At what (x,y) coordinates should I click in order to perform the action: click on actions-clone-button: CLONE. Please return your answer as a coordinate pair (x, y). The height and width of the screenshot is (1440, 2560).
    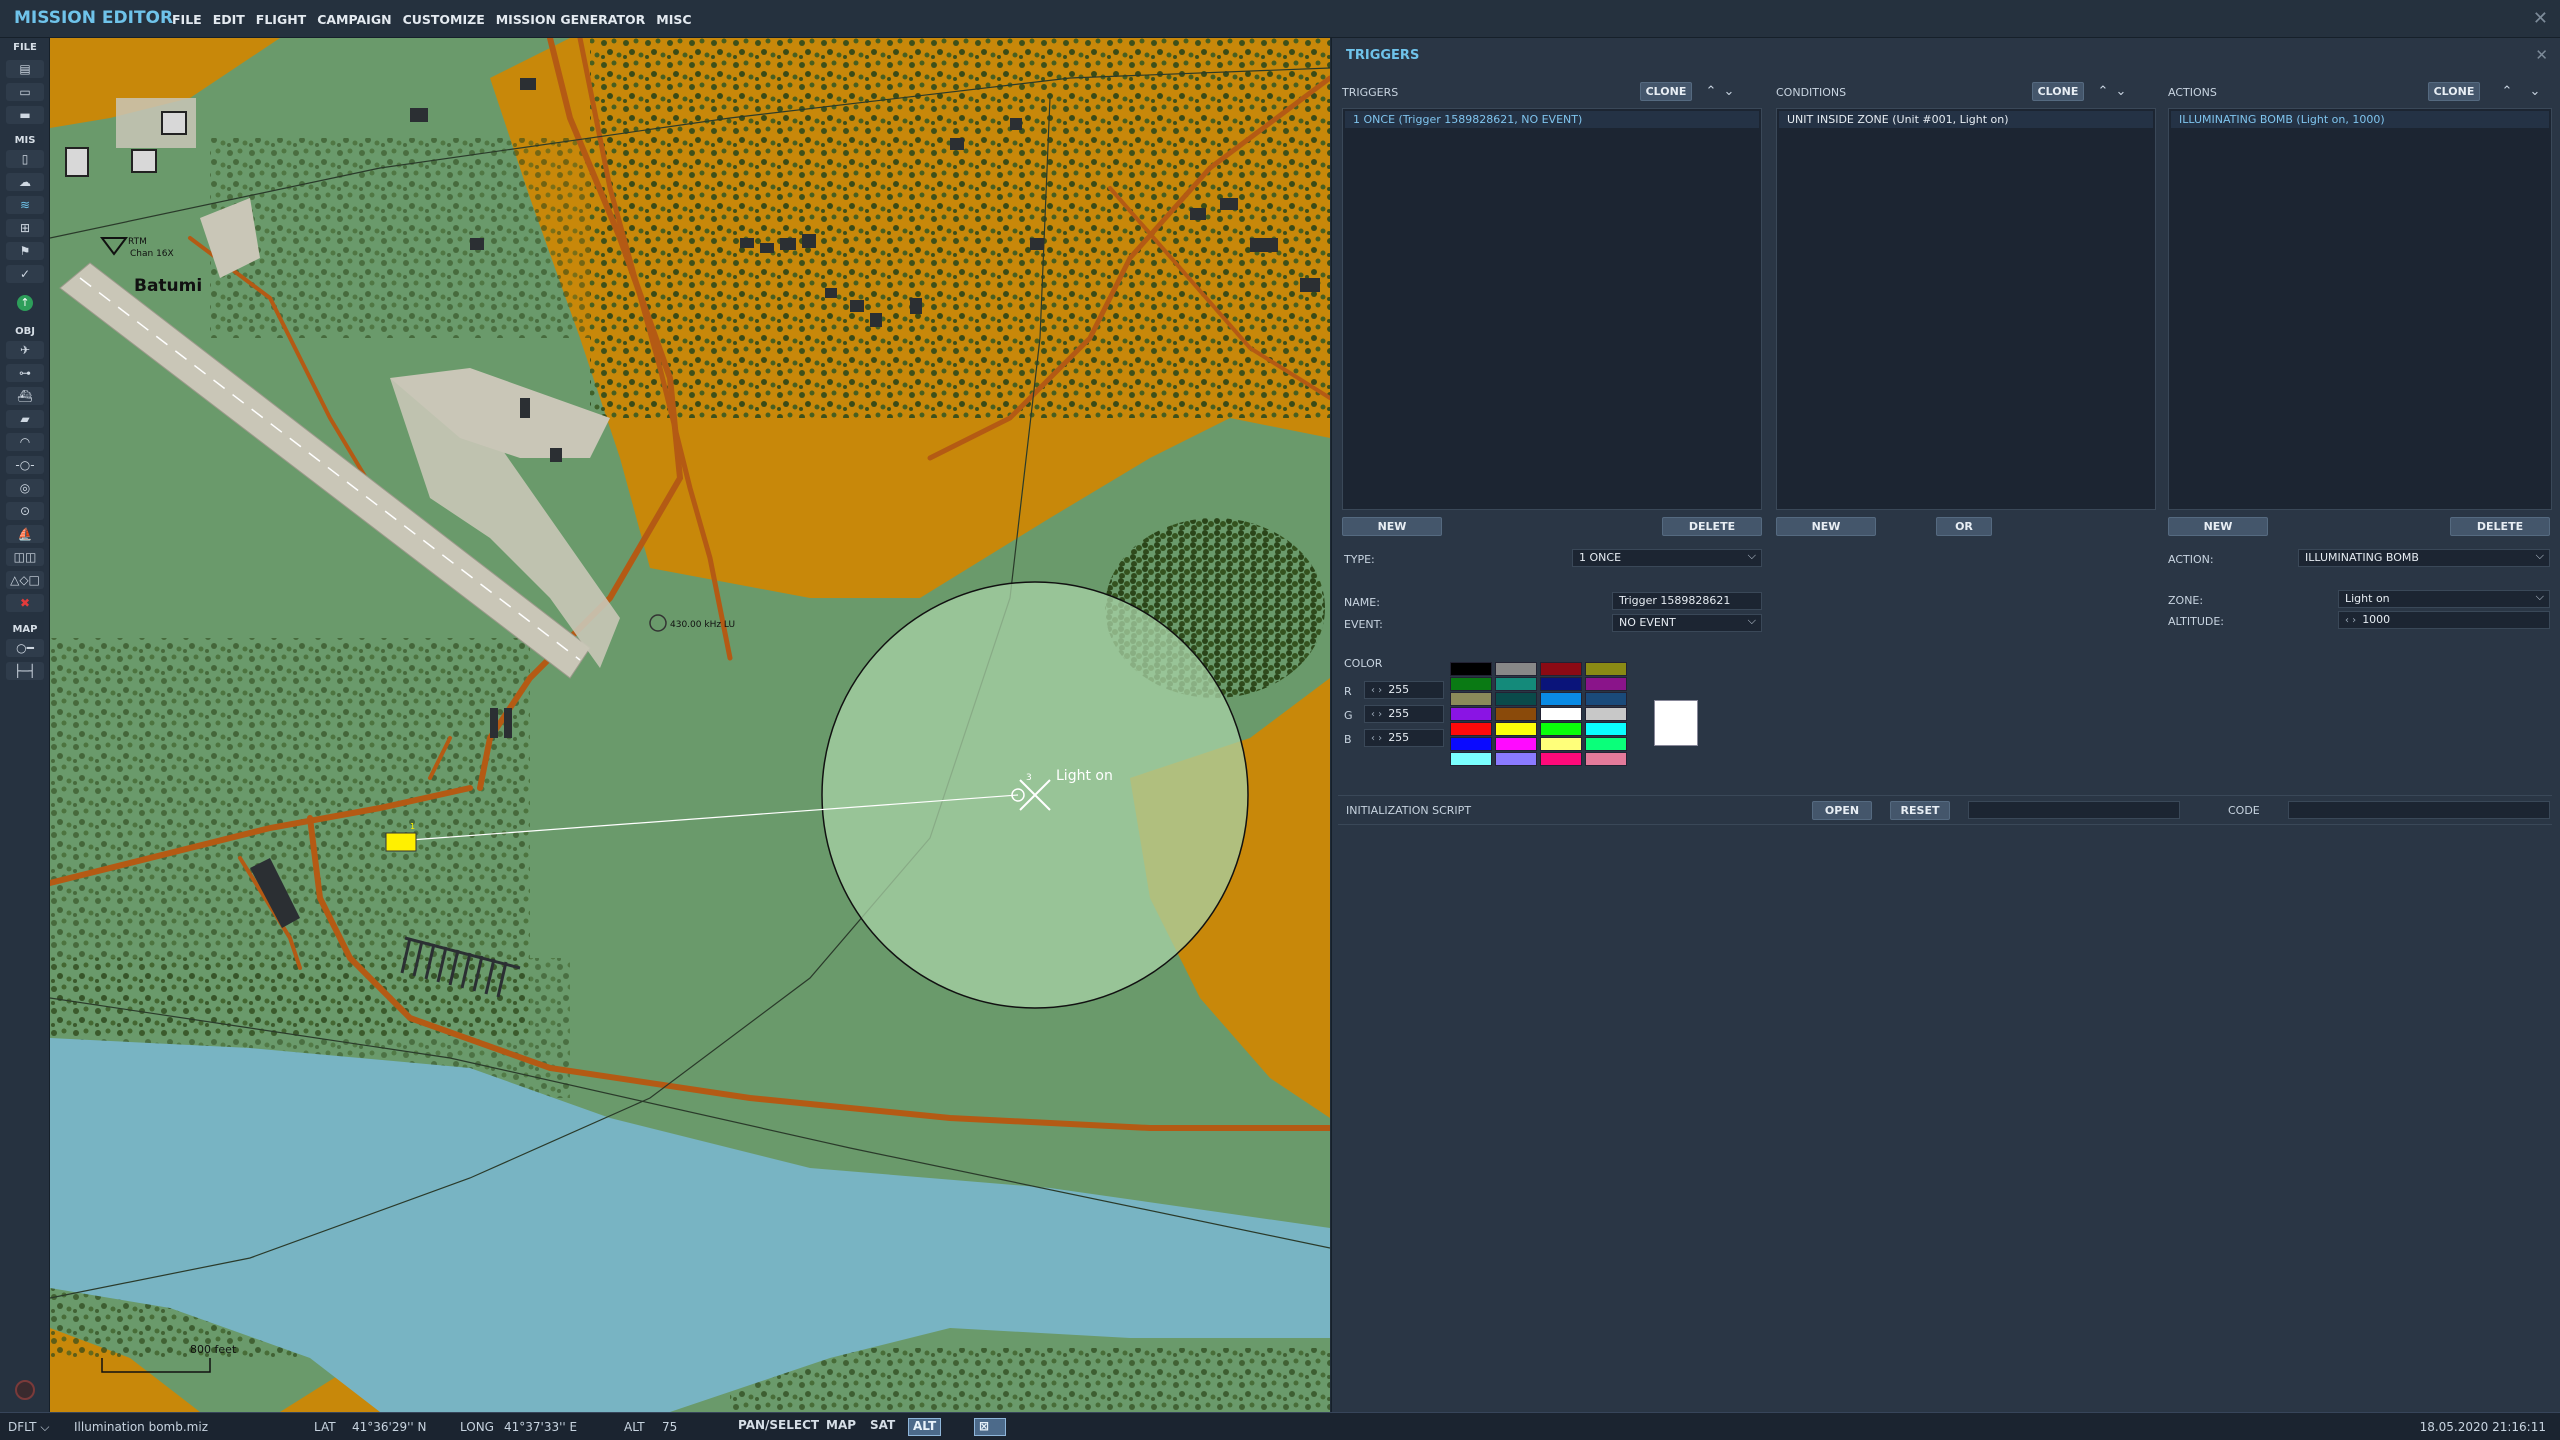
    Looking at the image, I should click on (2454, 91).